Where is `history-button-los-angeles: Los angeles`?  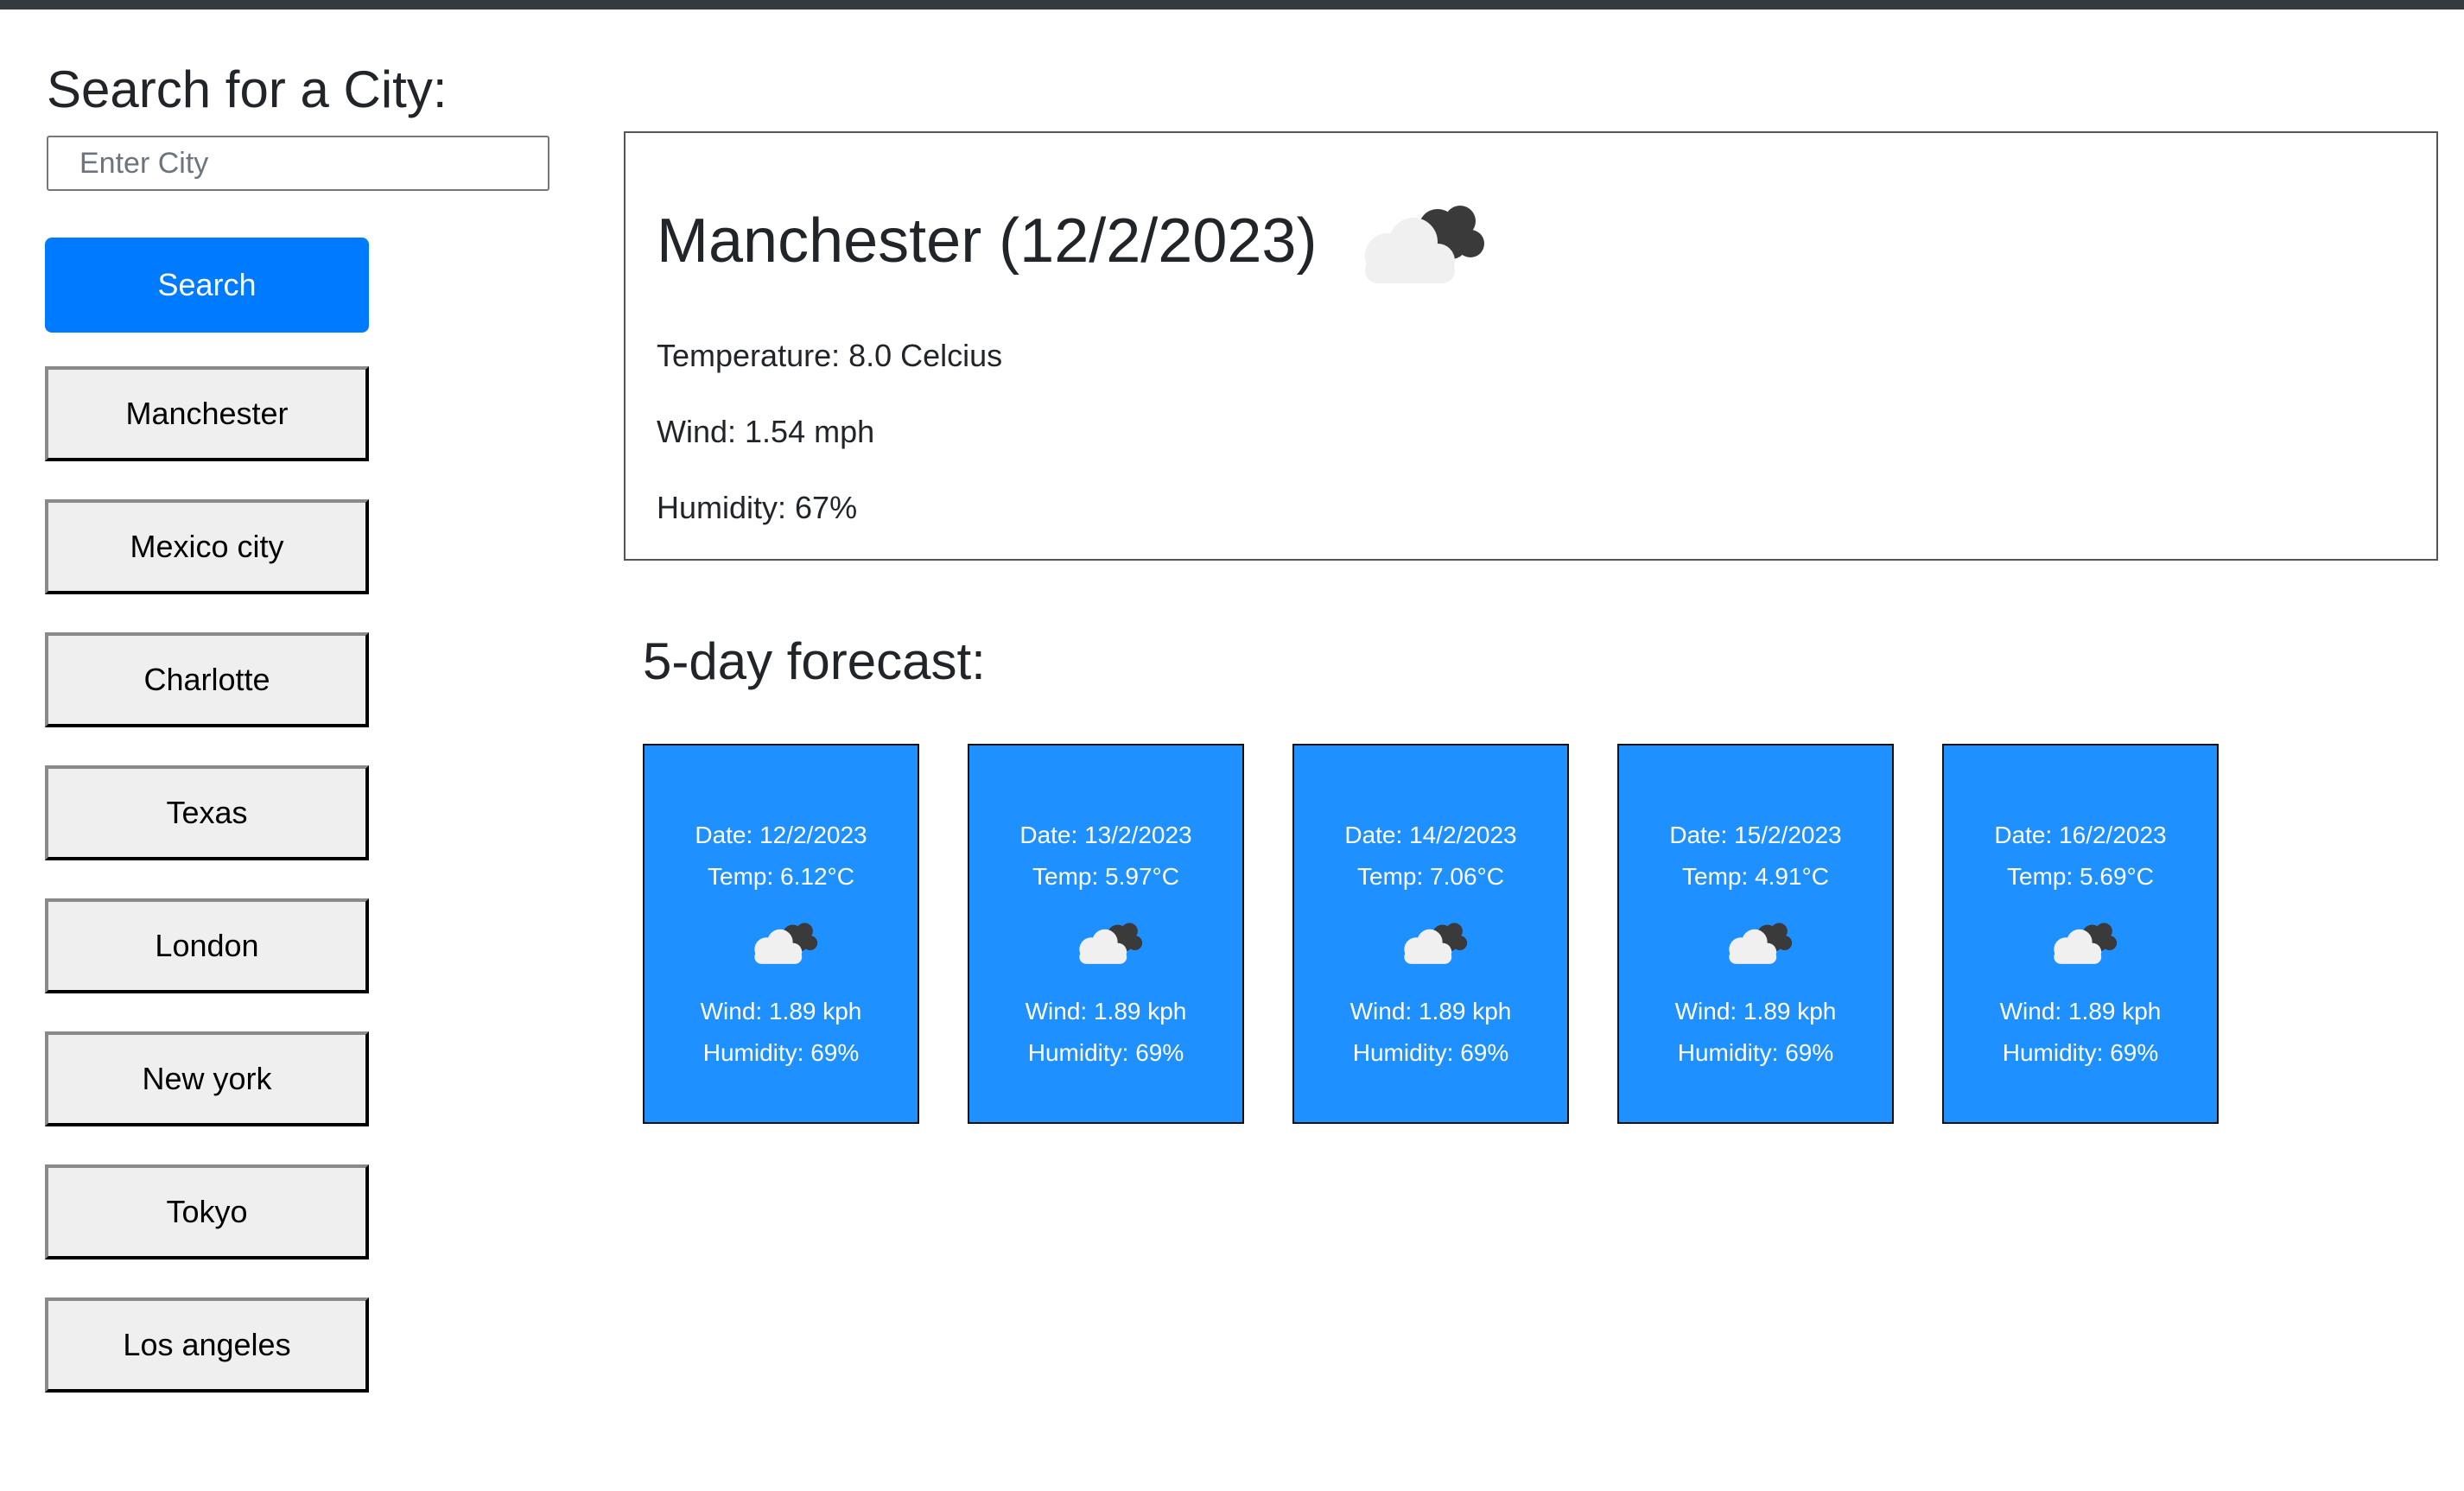 history-button-los-angeles: Los angeles is located at coordinates (207, 1345).